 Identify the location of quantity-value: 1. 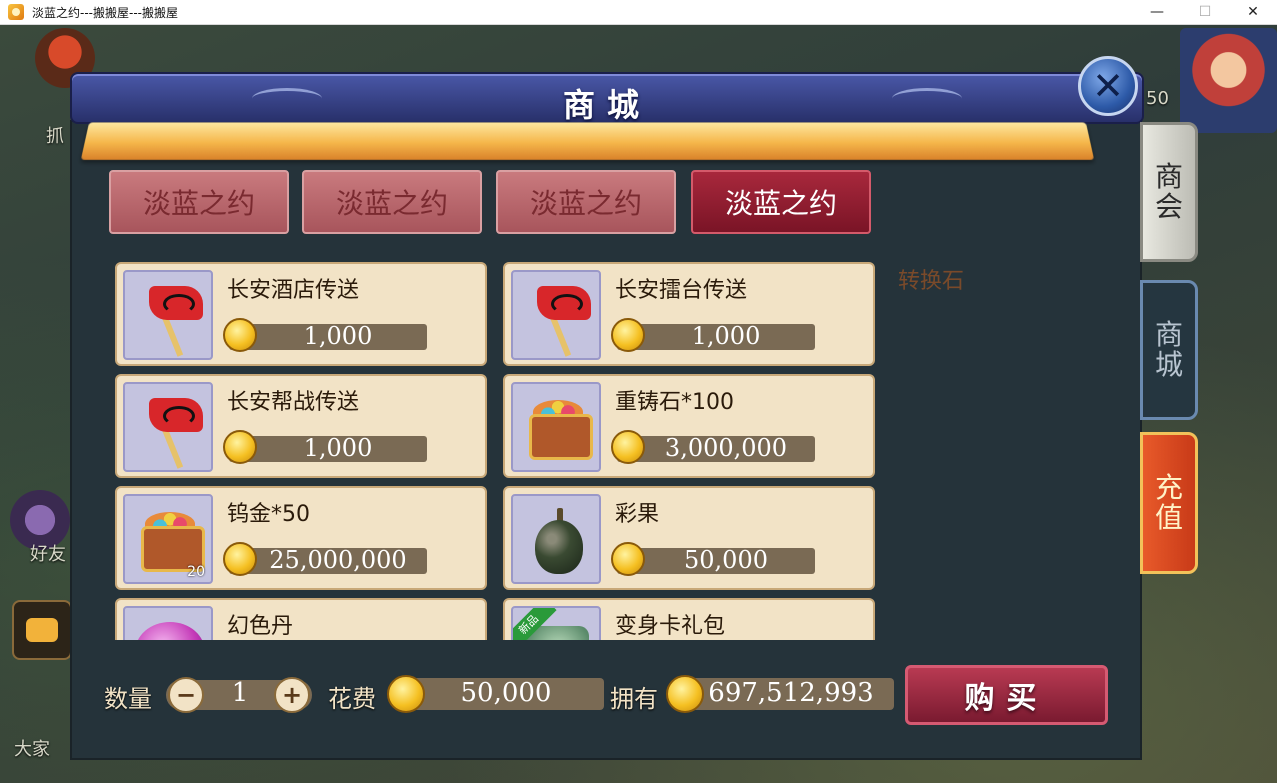
(240, 693).